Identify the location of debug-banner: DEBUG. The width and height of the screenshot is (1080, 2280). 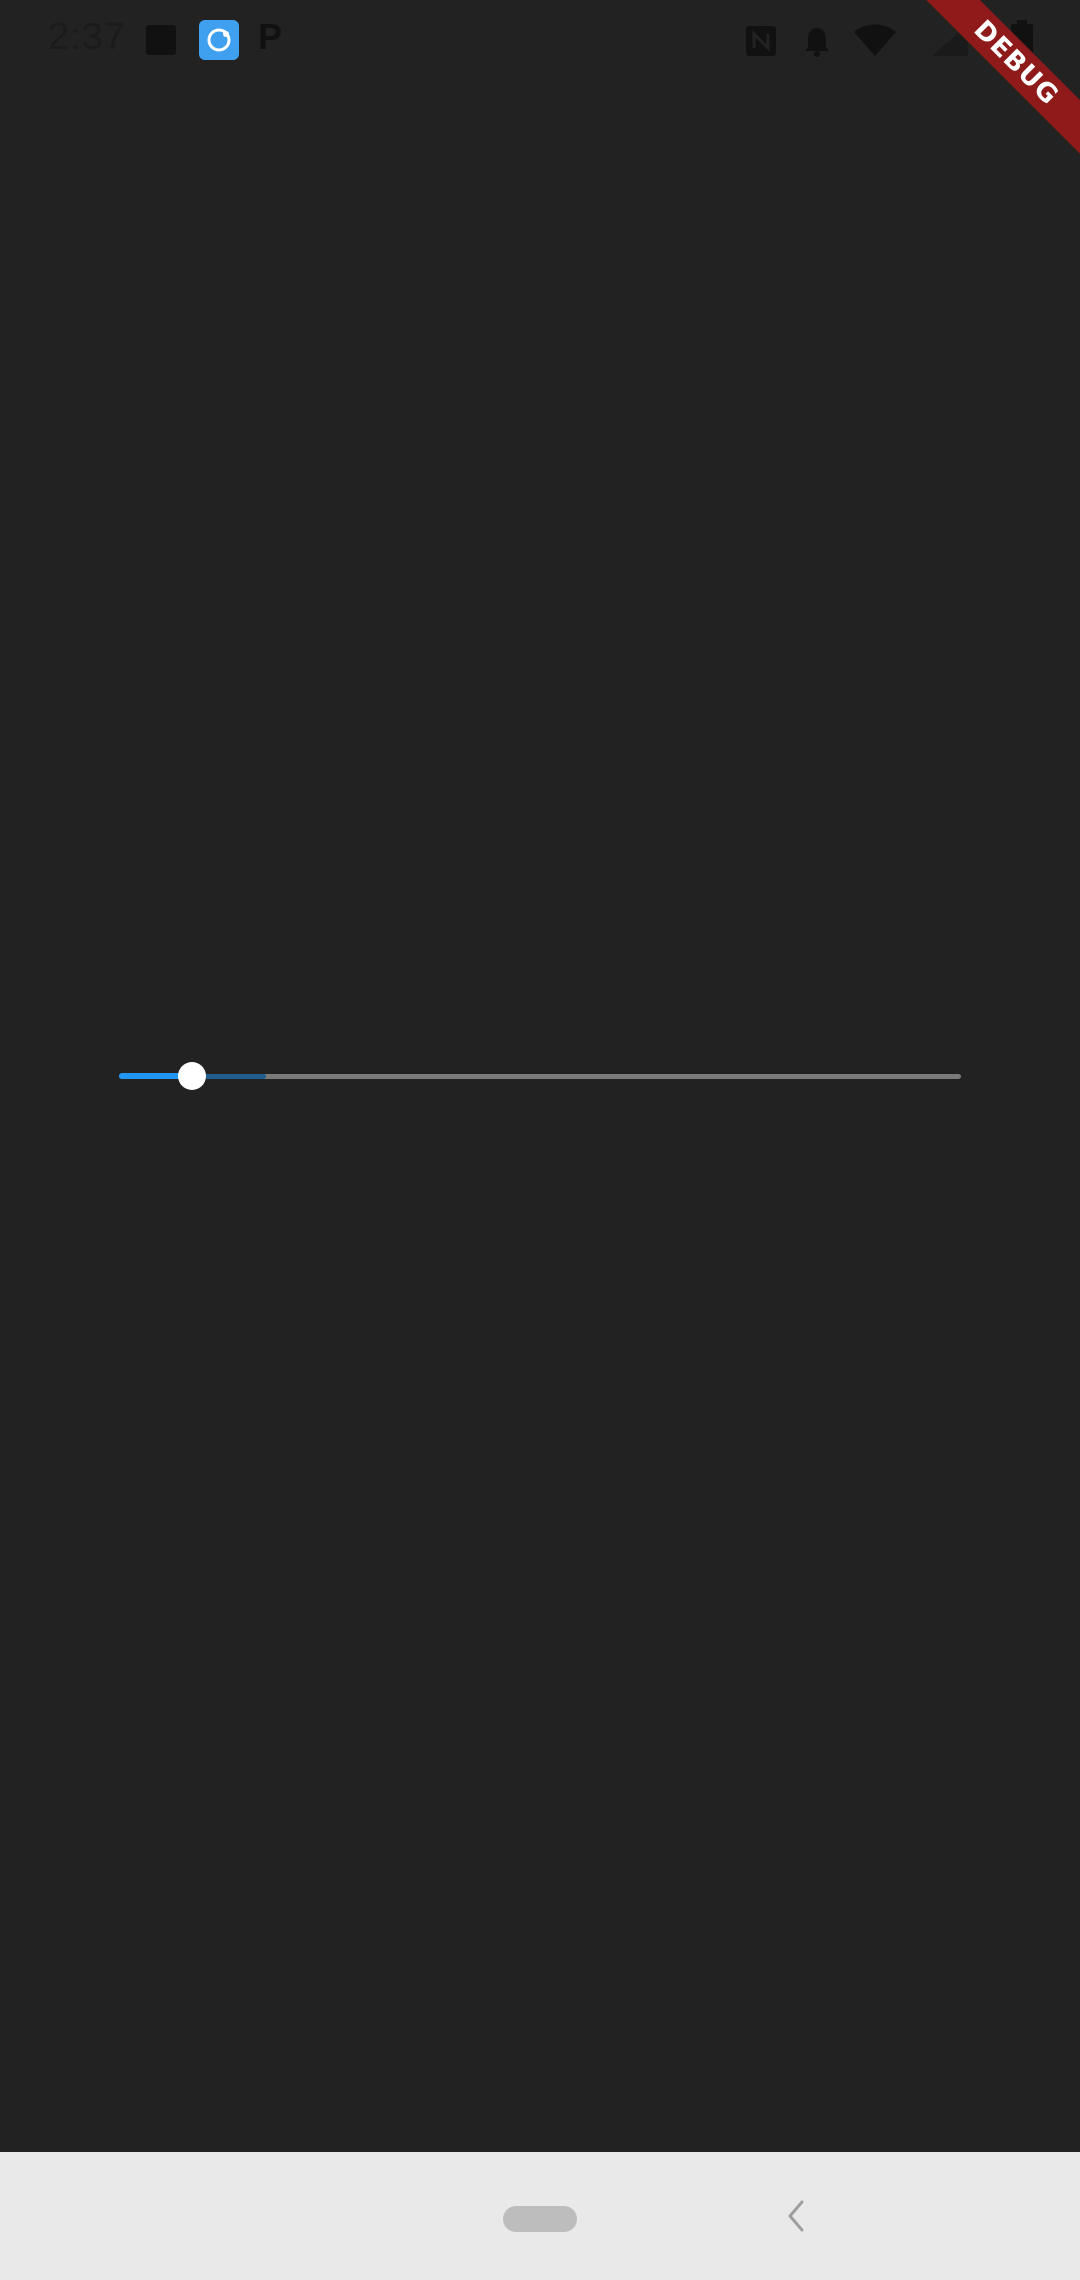
(980, 100).